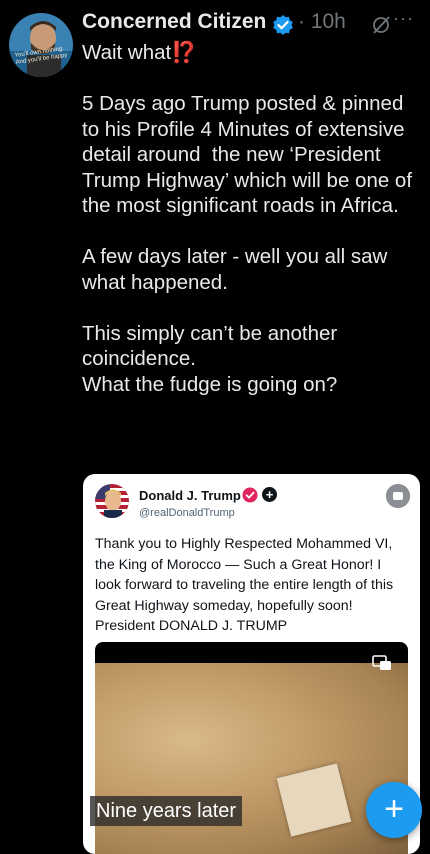  Describe the element at coordinates (41, 45) in the screenshot. I see `author-avatar: You'll own nothing. And you'll be happy` at that location.